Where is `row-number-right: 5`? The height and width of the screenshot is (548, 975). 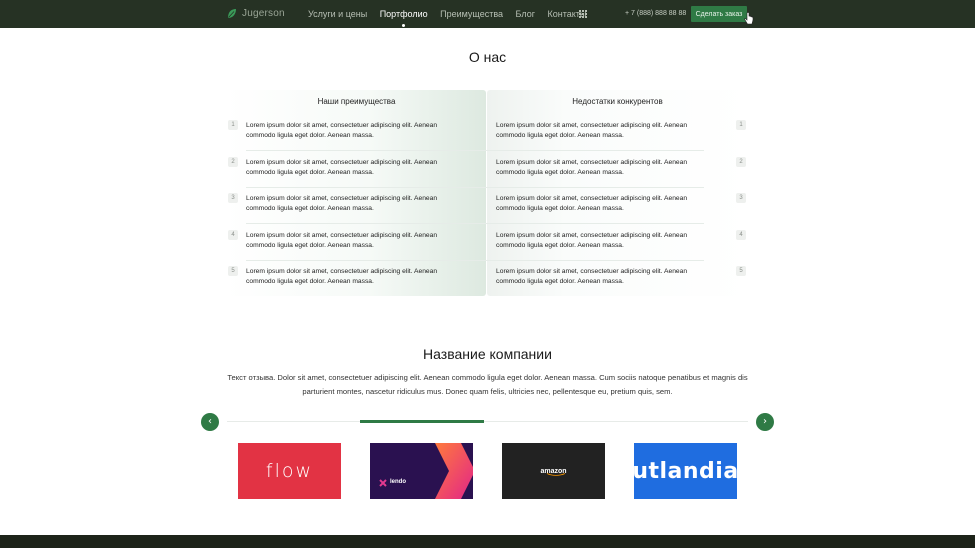
row-number-right: 5 is located at coordinates (741, 271).